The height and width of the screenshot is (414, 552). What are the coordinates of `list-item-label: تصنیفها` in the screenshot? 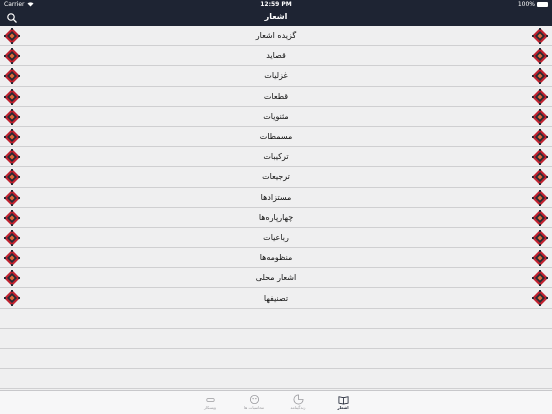 It's located at (276, 298).